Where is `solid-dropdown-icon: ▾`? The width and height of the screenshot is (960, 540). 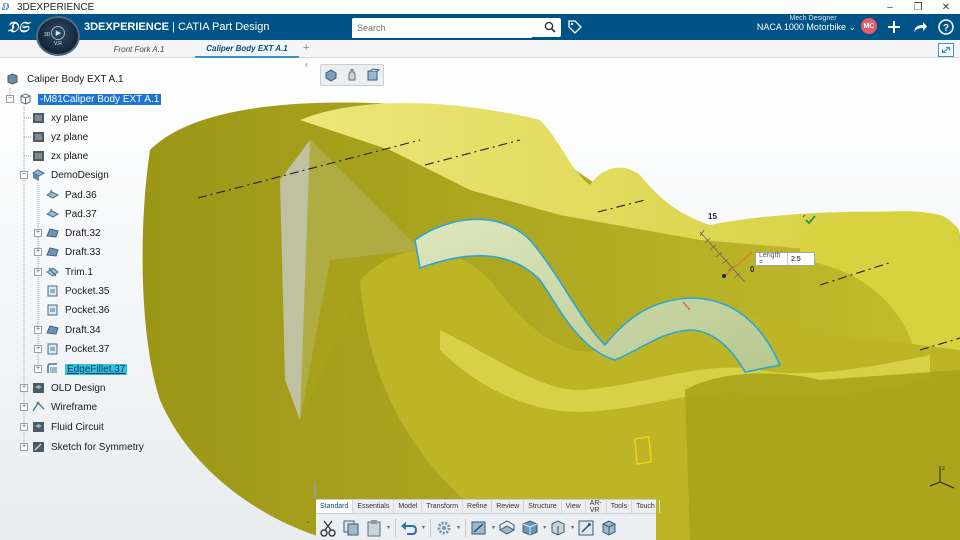
solid-dropdown-icon: ▾ is located at coordinates (544, 527).